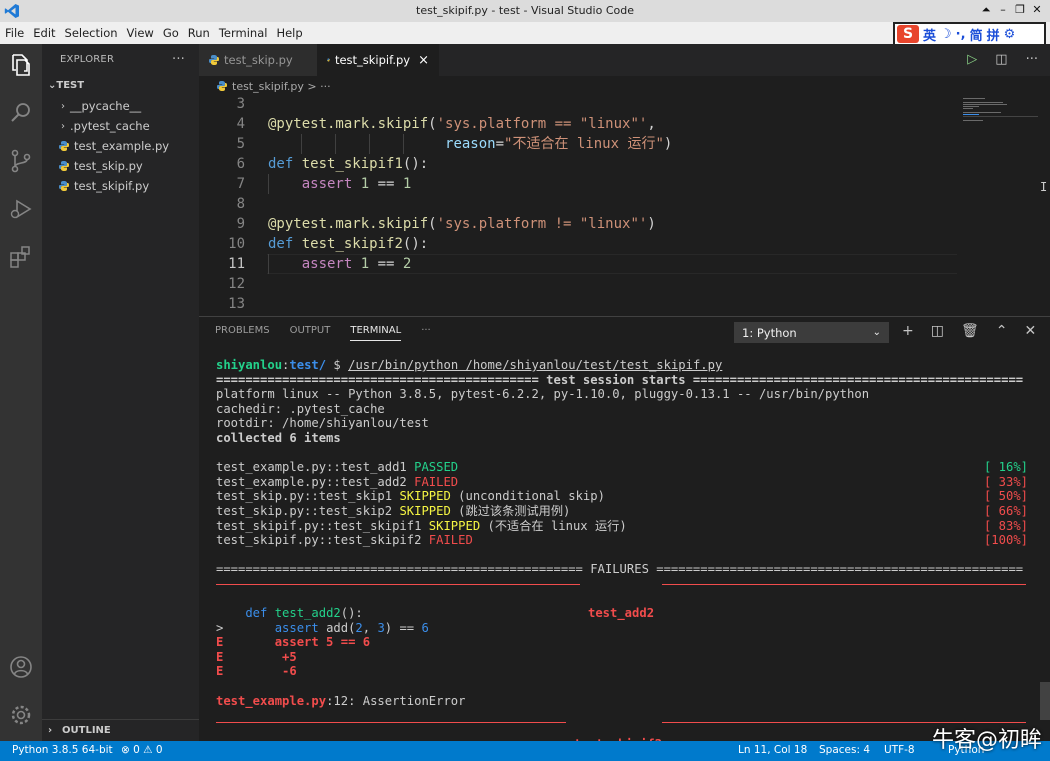 The height and width of the screenshot is (761, 1050). What do you see at coordinates (624, 86) in the screenshot?
I see `breadcrumb: test_skipif.py > ···` at bounding box center [624, 86].